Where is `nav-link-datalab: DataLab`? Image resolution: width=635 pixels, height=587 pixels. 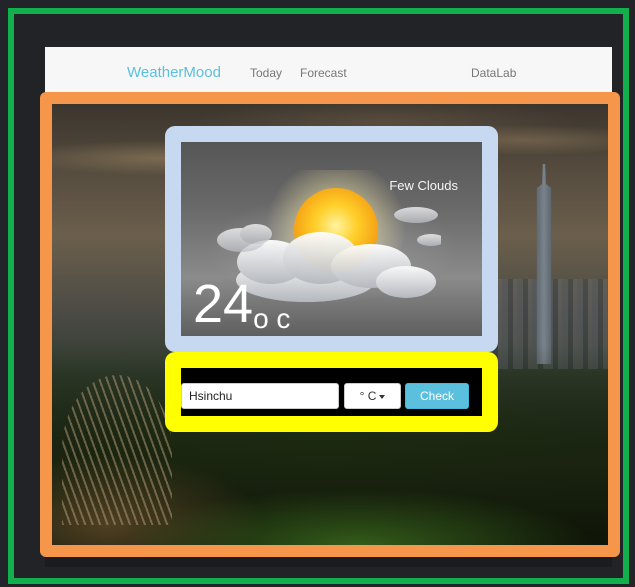
nav-link-datalab: DataLab is located at coordinates (493, 73).